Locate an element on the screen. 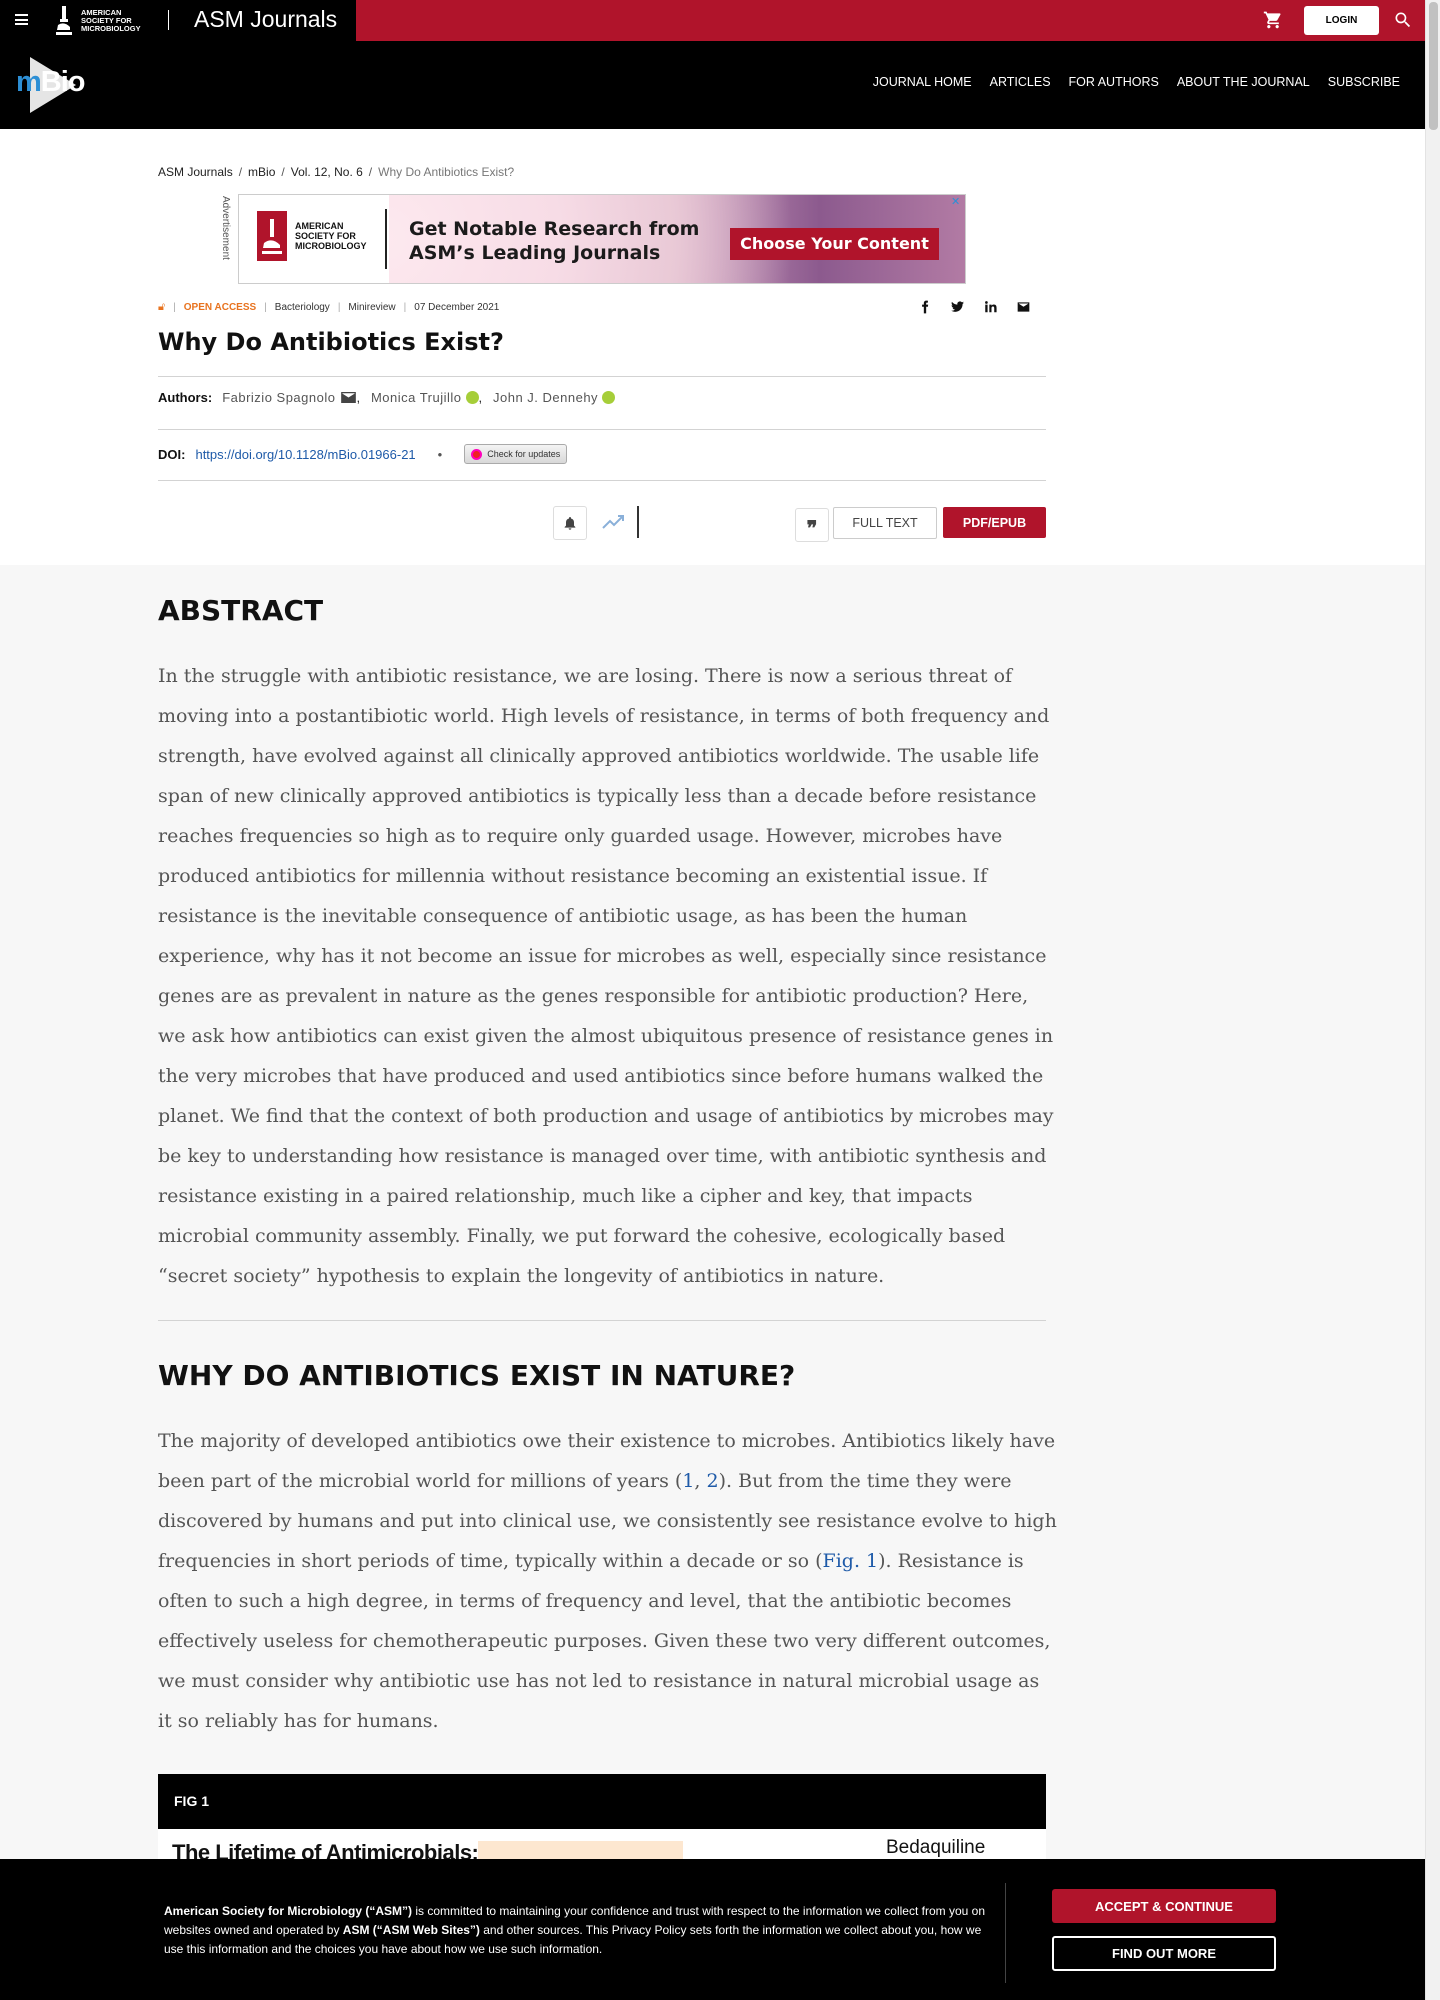  mbio-logo-bio: Bio is located at coordinates (63, 82).